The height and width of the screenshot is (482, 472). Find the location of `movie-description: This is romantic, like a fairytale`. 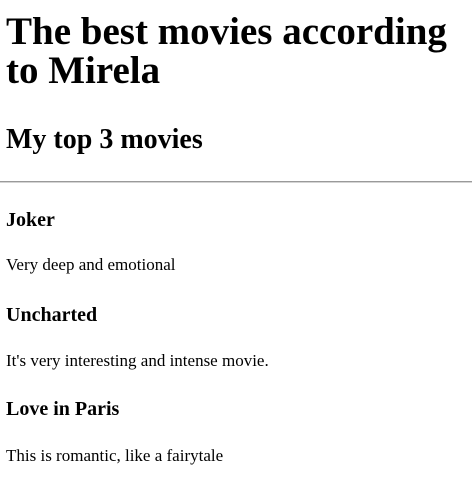

movie-description: This is romantic, like a fairytale is located at coordinates (115, 455).